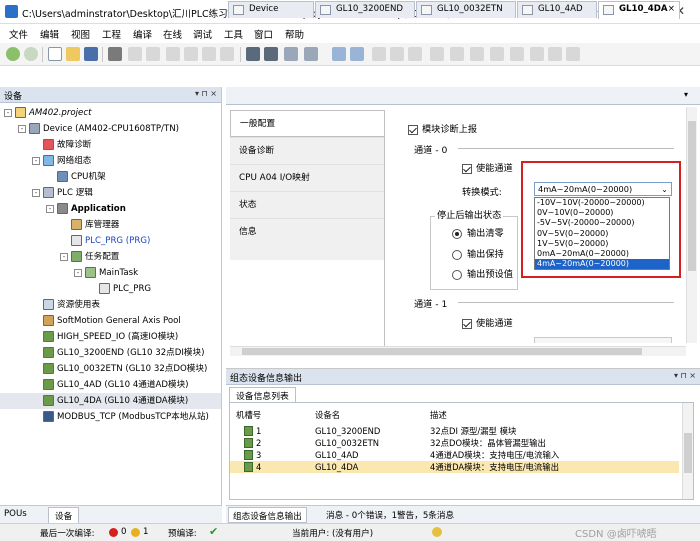  I want to click on find-icon, so click(253, 54).